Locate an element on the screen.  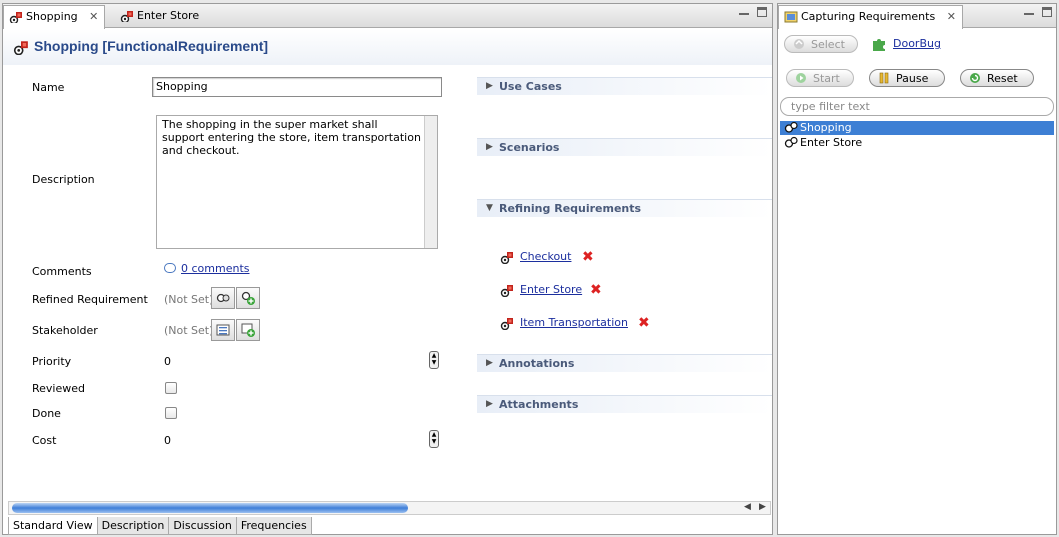
editor-tabbar: Shopping ✕ Enter Store is located at coordinates (387, 16).